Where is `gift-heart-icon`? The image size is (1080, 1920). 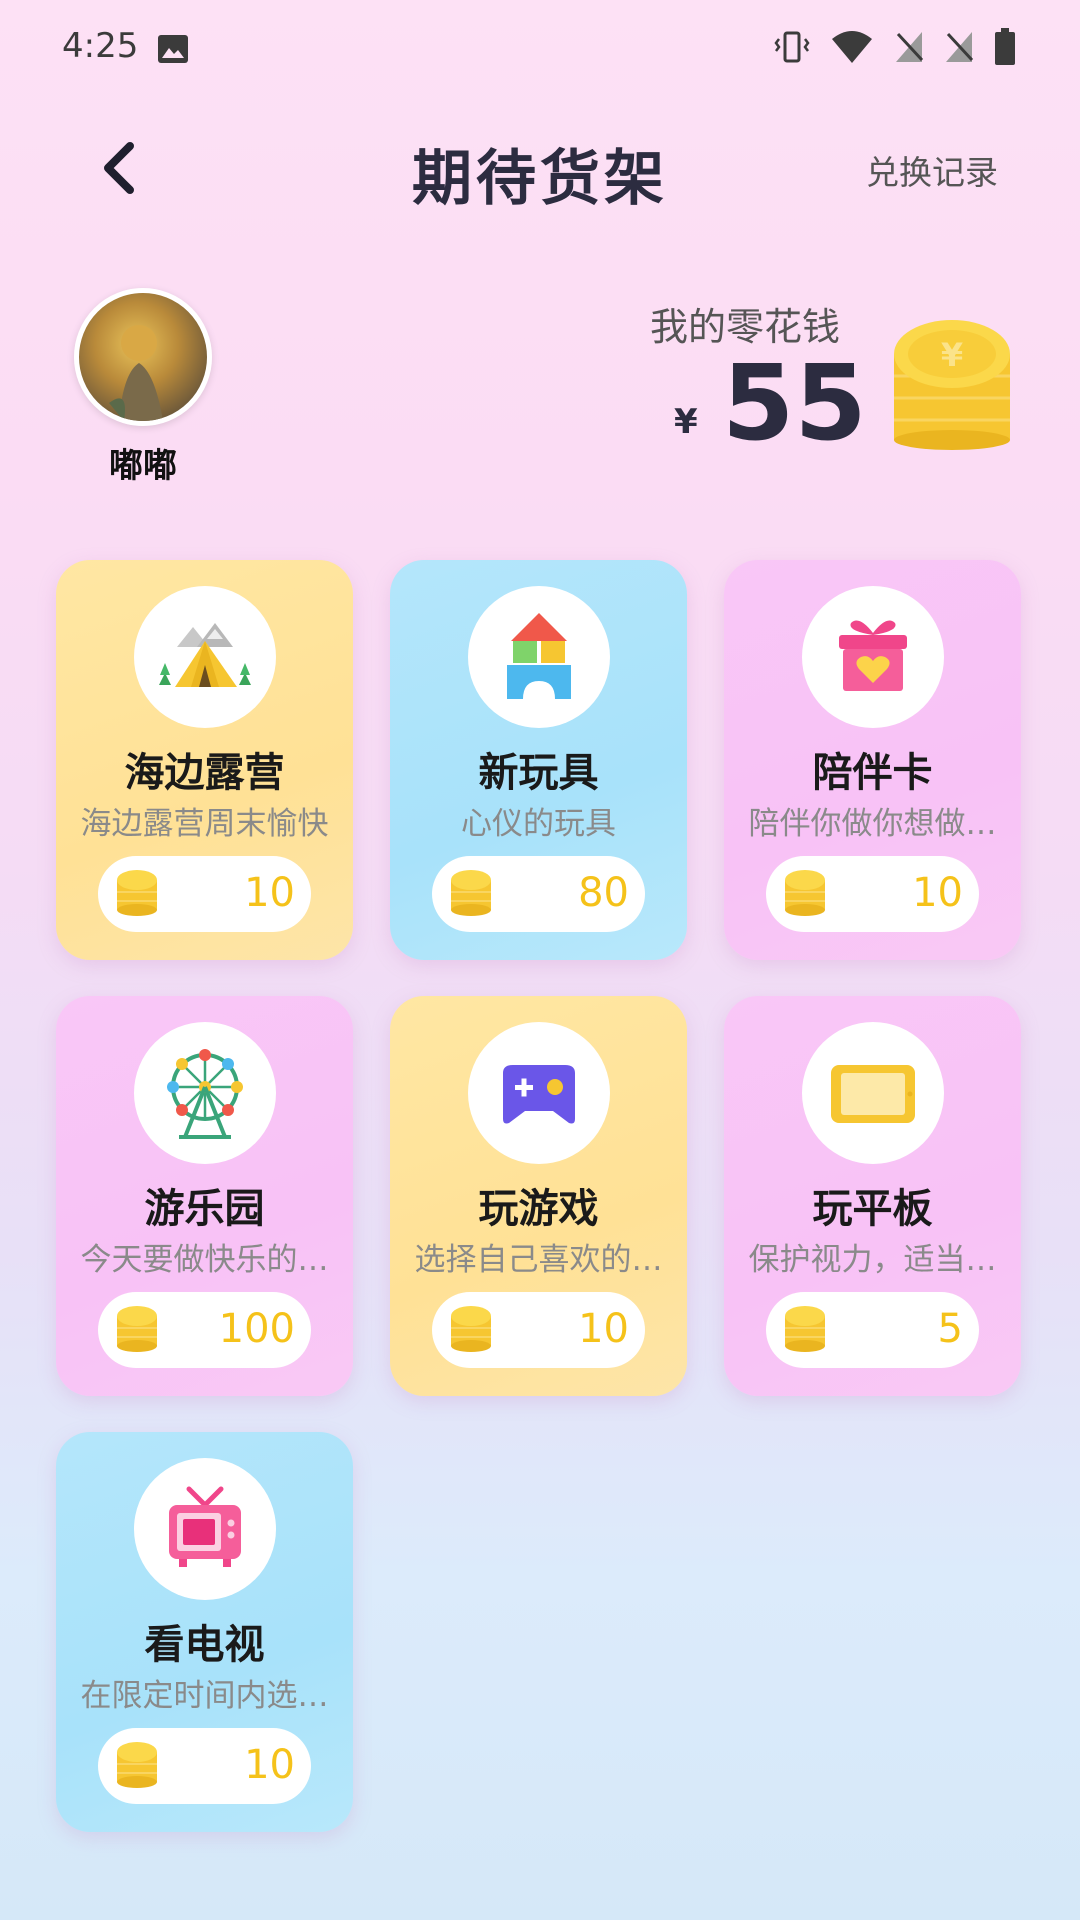
gift-heart-icon is located at coordinates (873, 655).